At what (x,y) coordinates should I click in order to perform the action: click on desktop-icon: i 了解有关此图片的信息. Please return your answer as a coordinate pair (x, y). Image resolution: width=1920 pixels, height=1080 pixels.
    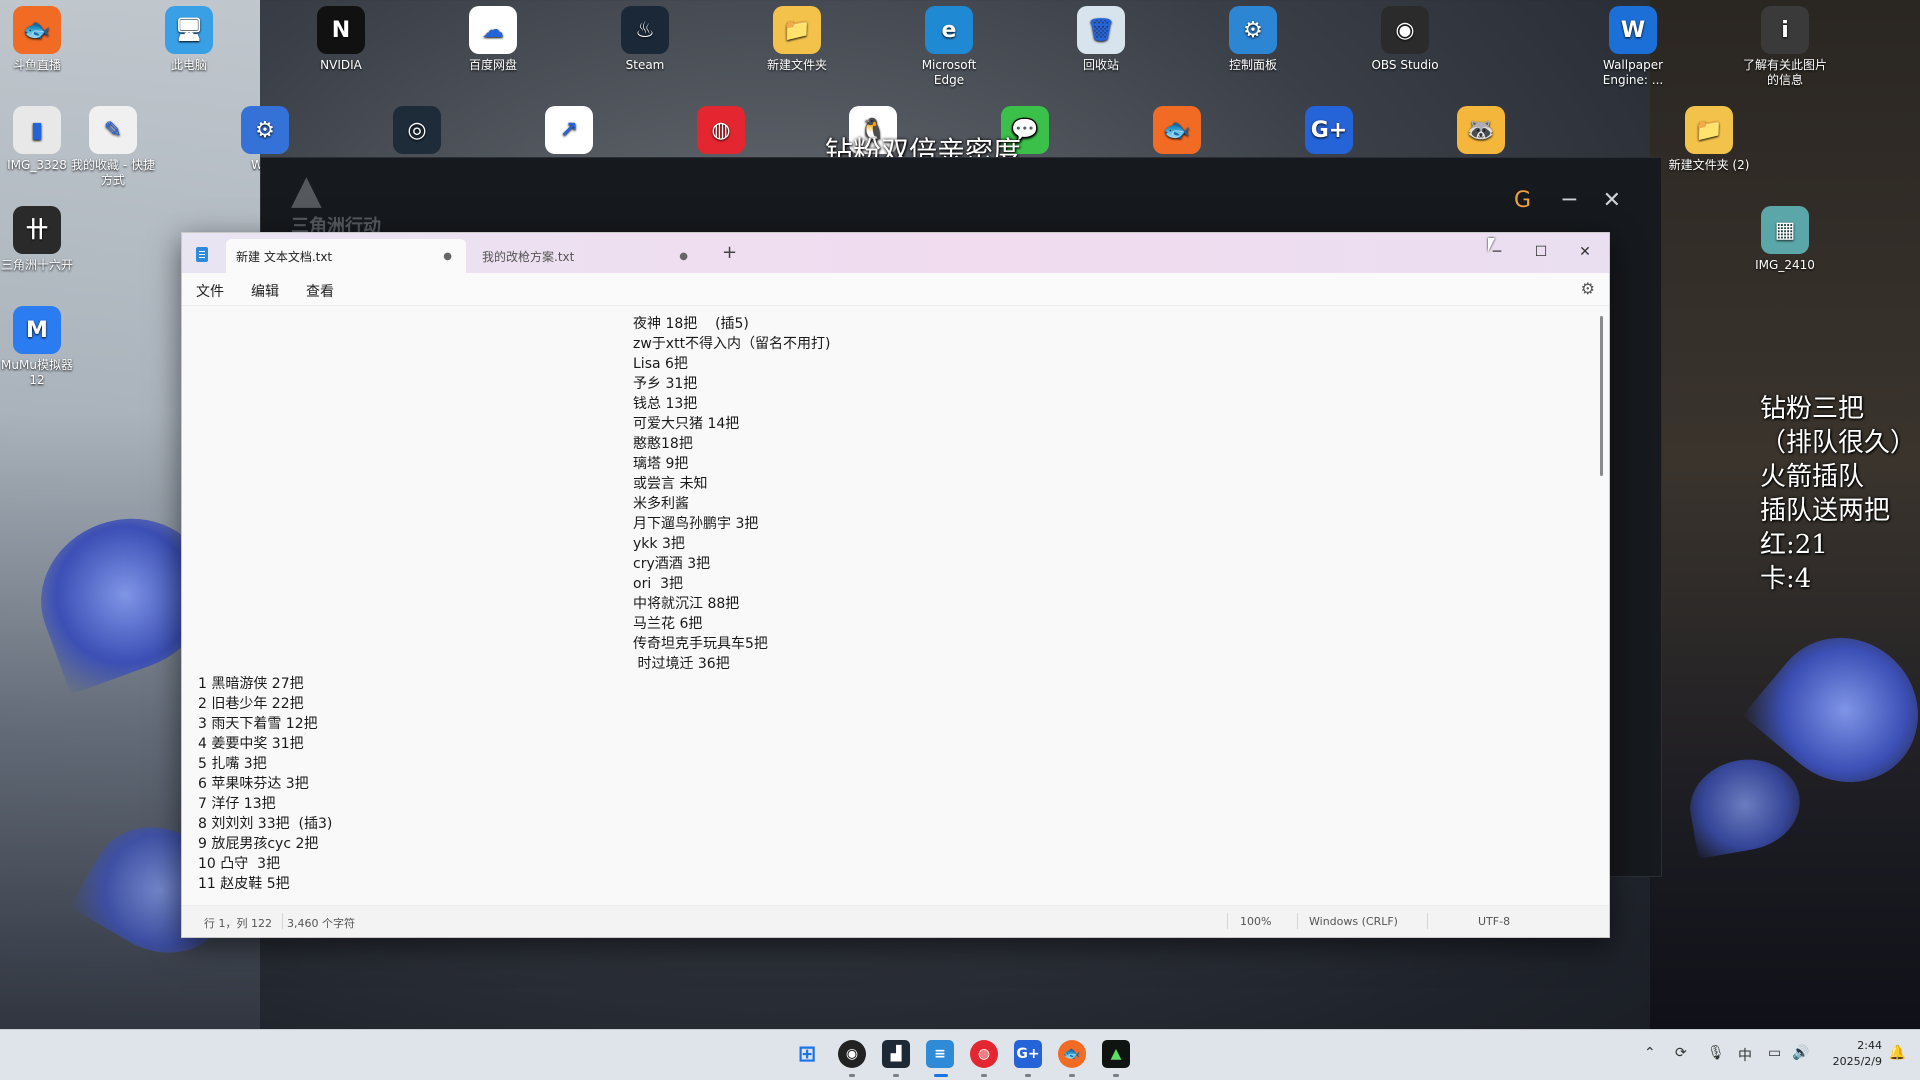
    Looking at the image, I should click on (1785, 47).